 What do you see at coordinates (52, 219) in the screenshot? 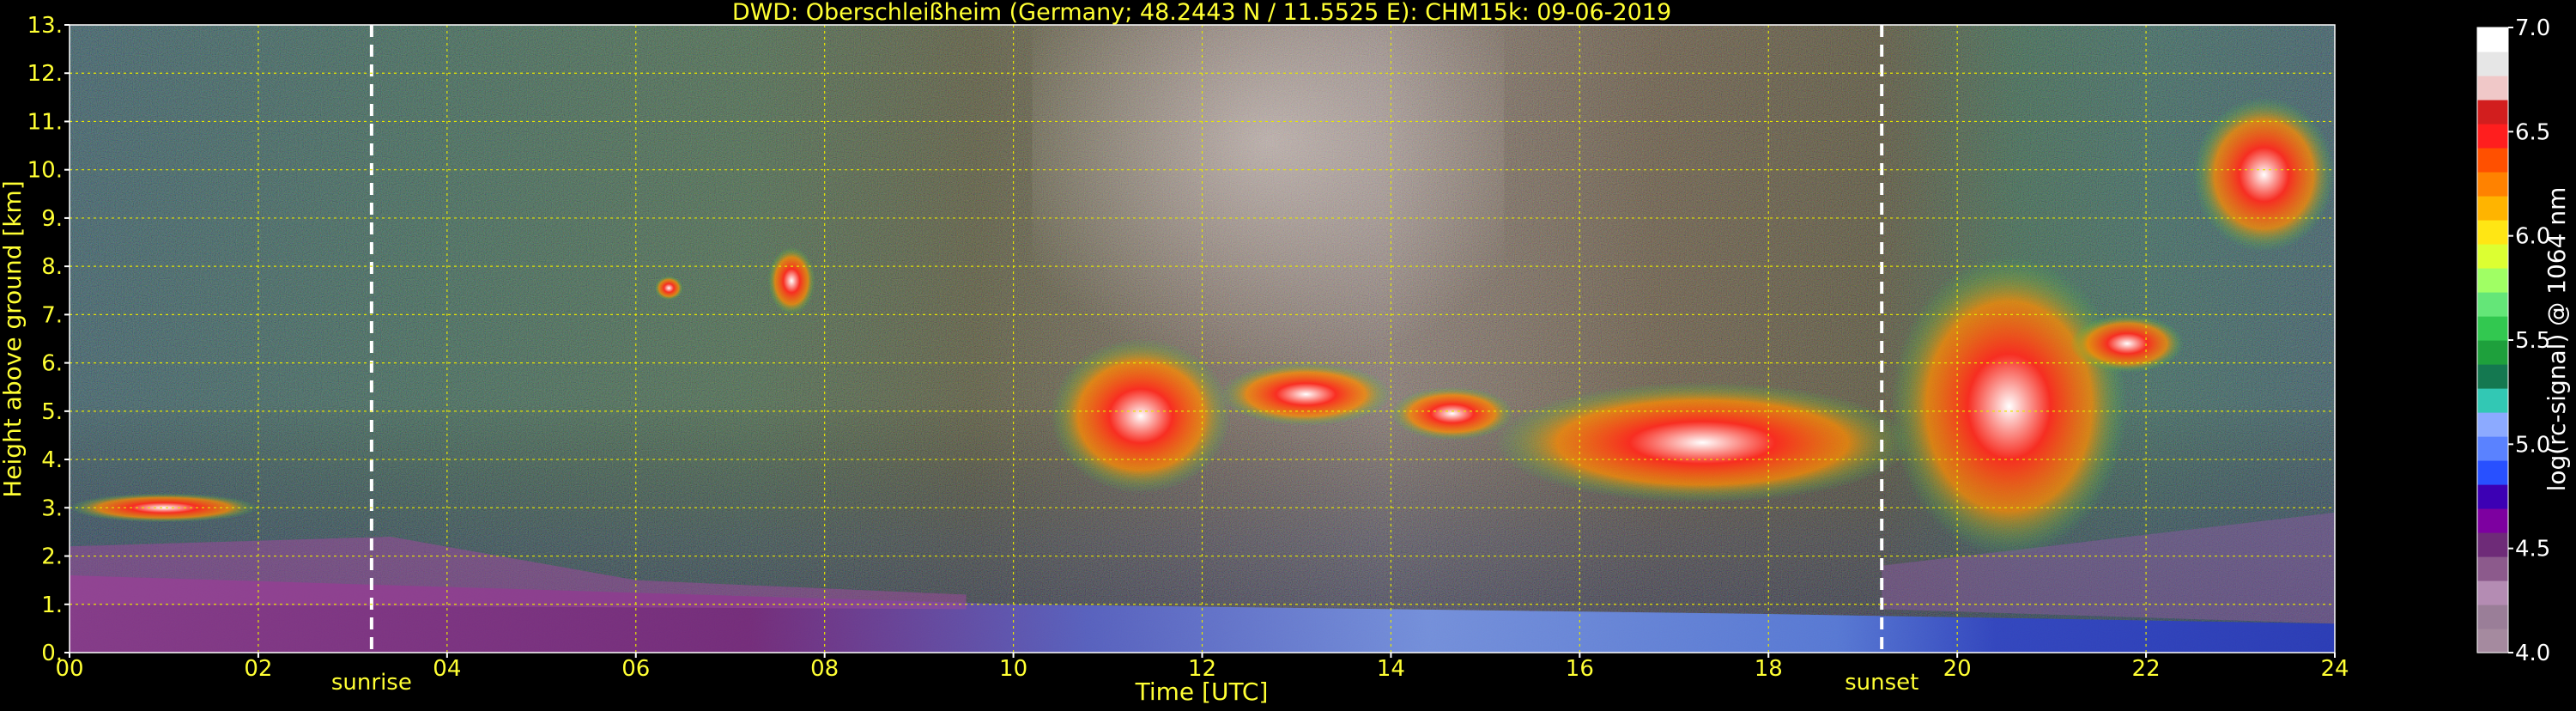
I see `y-tick-label: 9.` at bounding box center [52, 219].